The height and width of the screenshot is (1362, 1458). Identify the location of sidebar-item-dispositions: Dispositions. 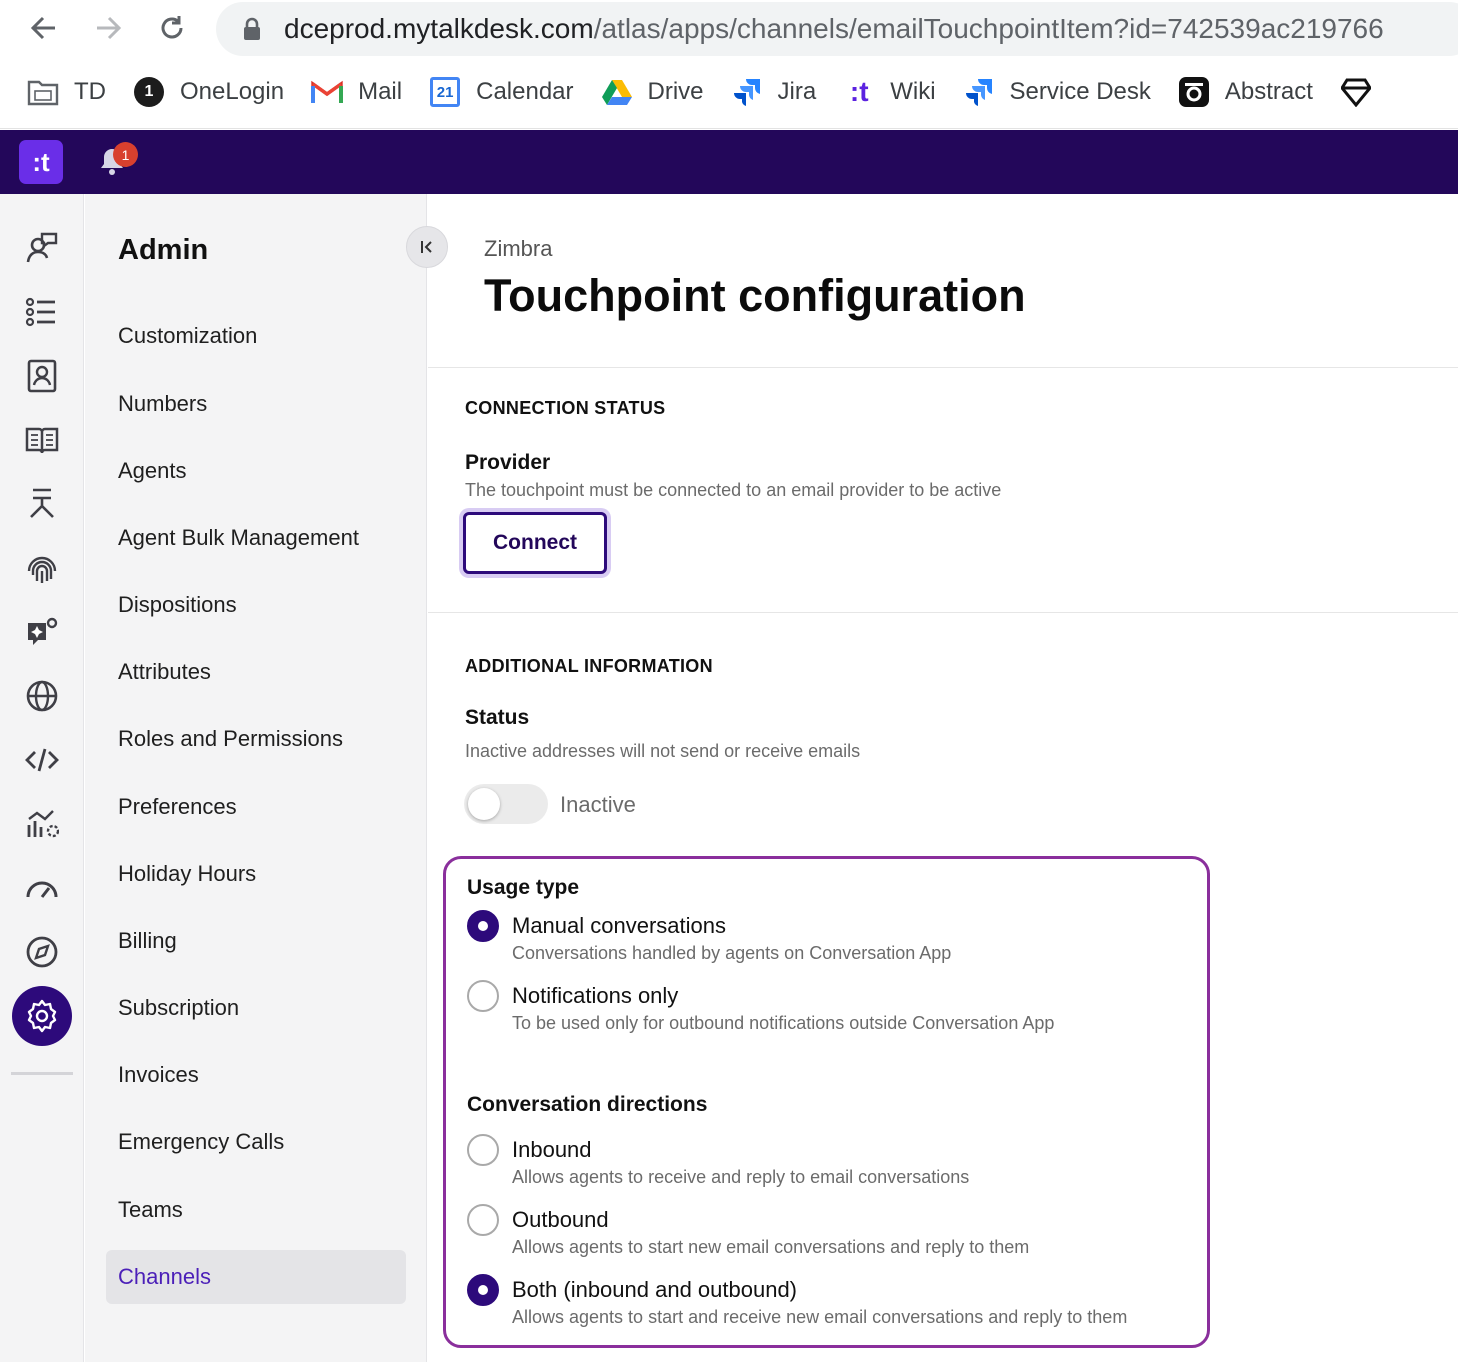
(256, 605).